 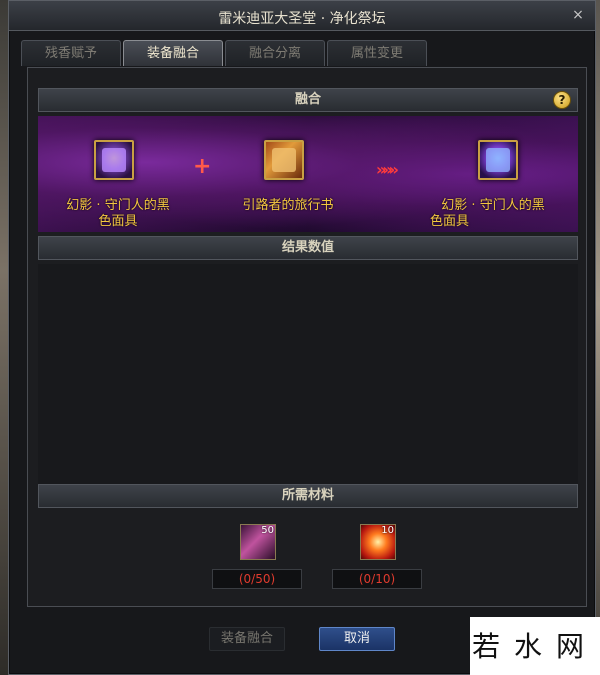 What do you see at coordinates (202, 166) in the screenshot?
I see `plus-icon: +` at bounding box center [202, 166].